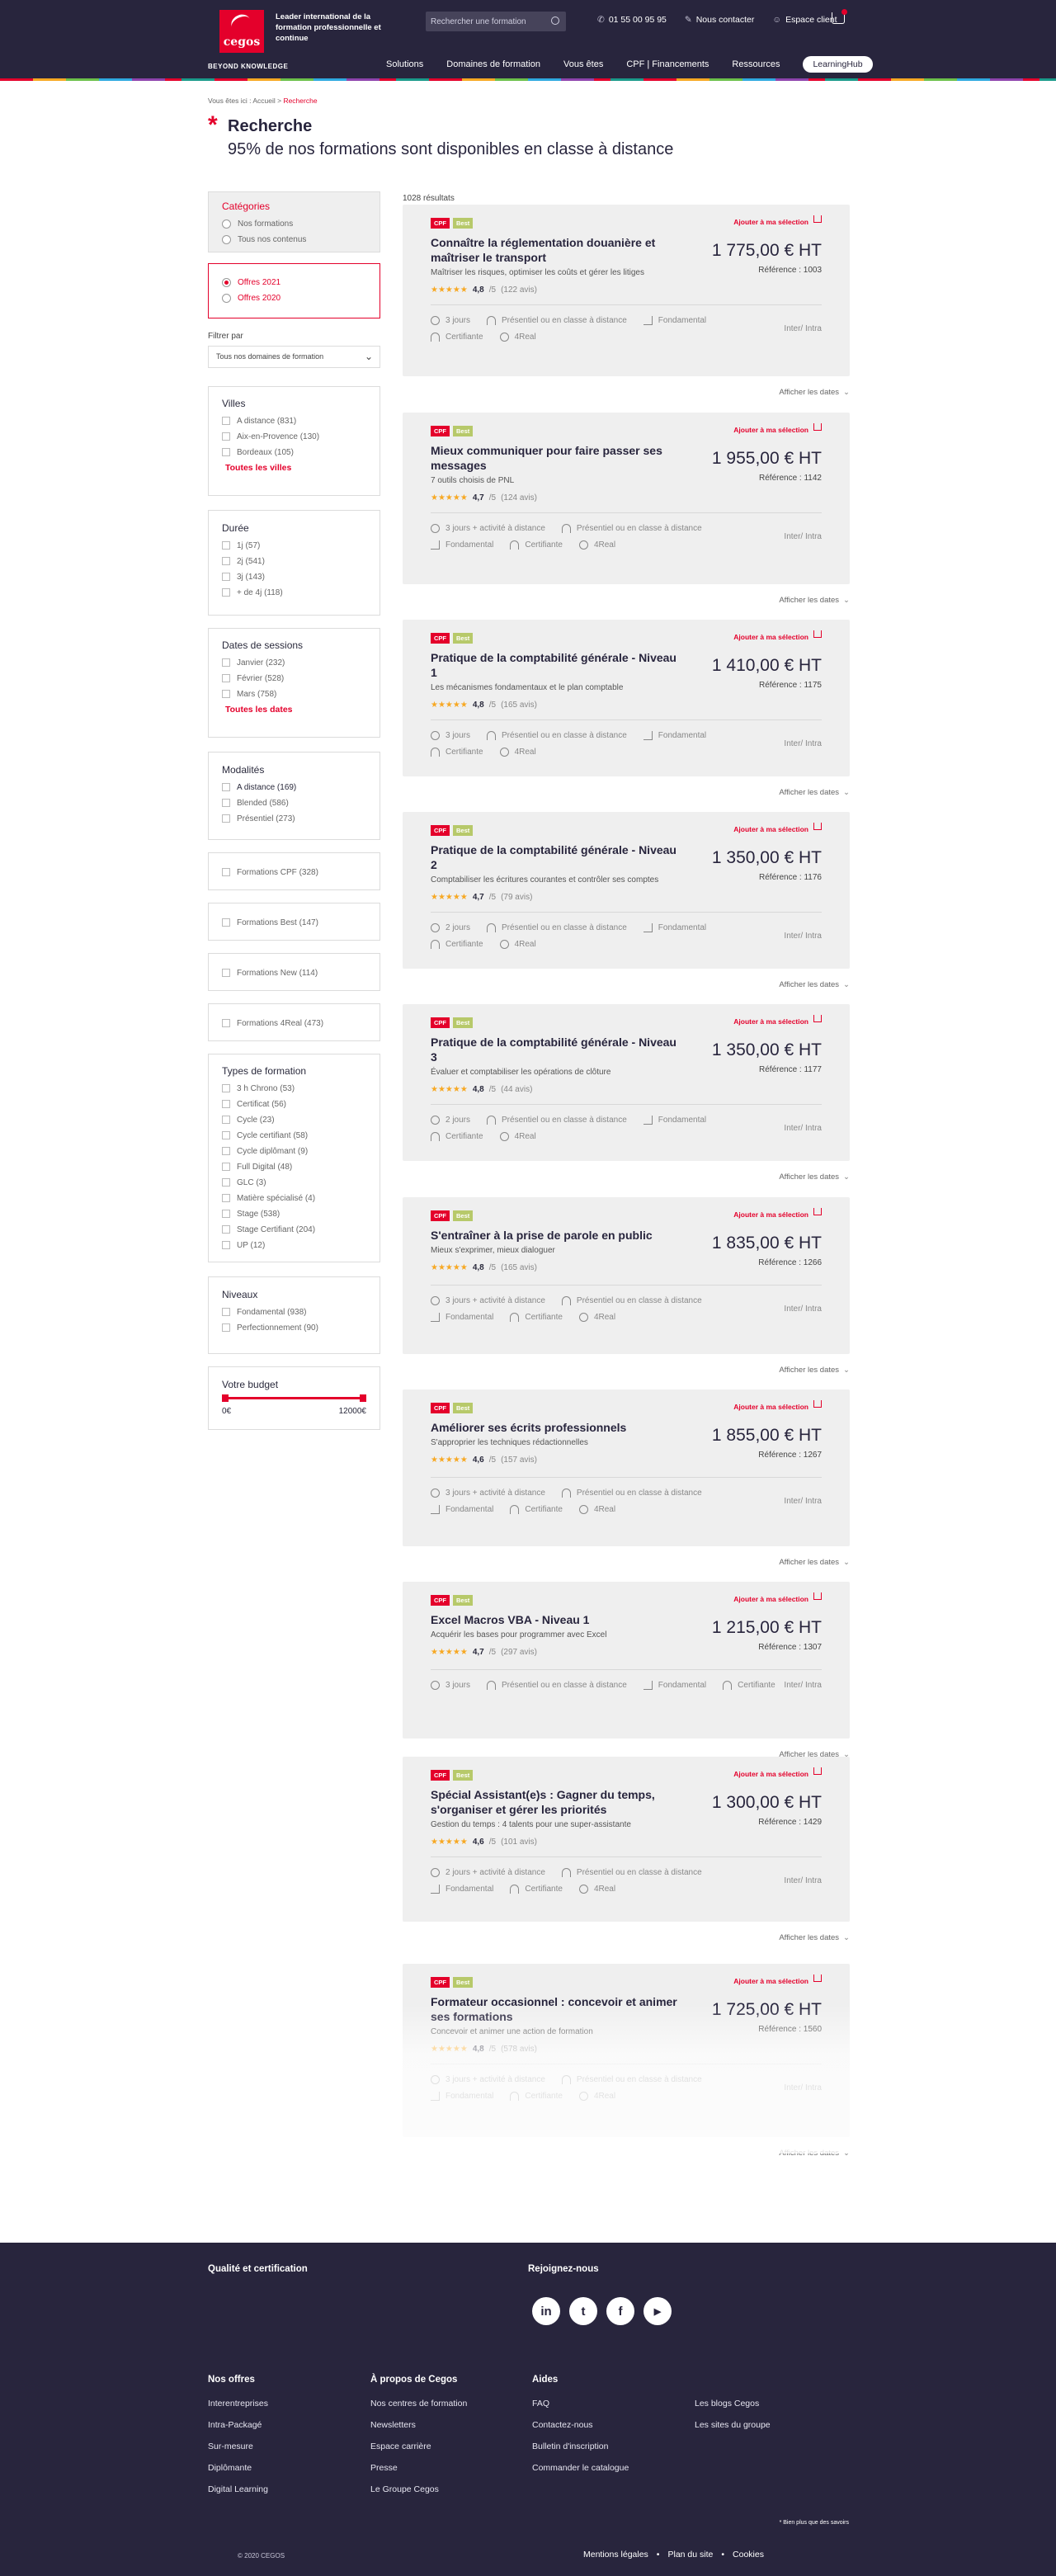  What do you see at coordinates (263, 101) in the screenshot?
I see `breadcrumb-home: Accueil` at bounding box center [263, 101].